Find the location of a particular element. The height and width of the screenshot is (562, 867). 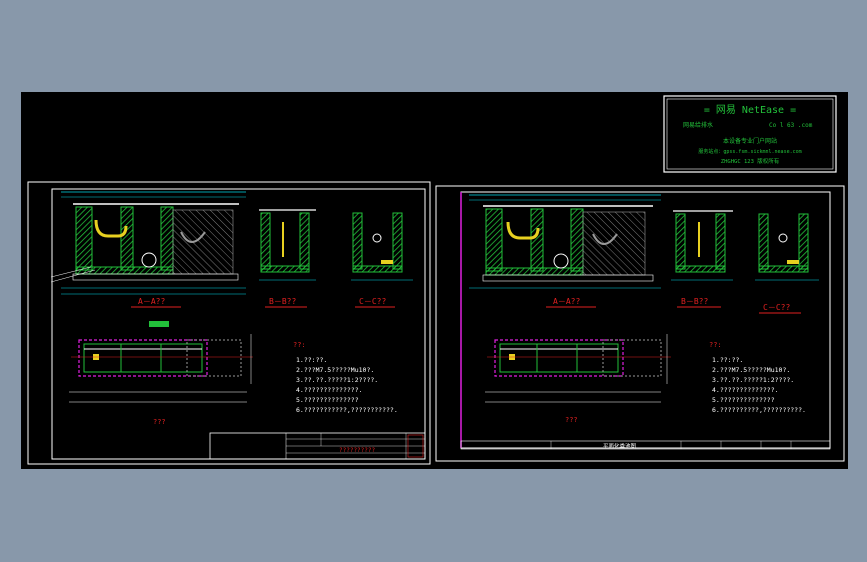

right-note-5: 5.?????????????? is located at coordinates (743, 400).